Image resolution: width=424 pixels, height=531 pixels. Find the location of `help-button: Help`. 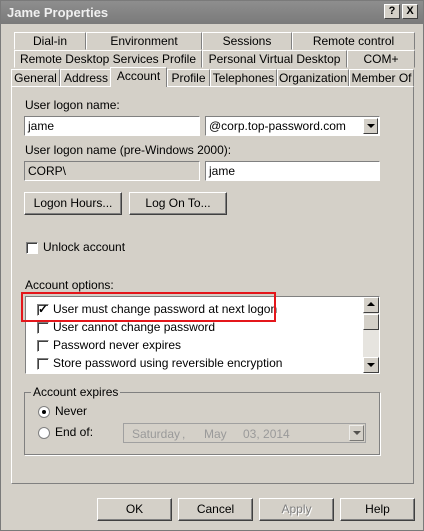

help-button: Help is located at coordinates (377, 509).